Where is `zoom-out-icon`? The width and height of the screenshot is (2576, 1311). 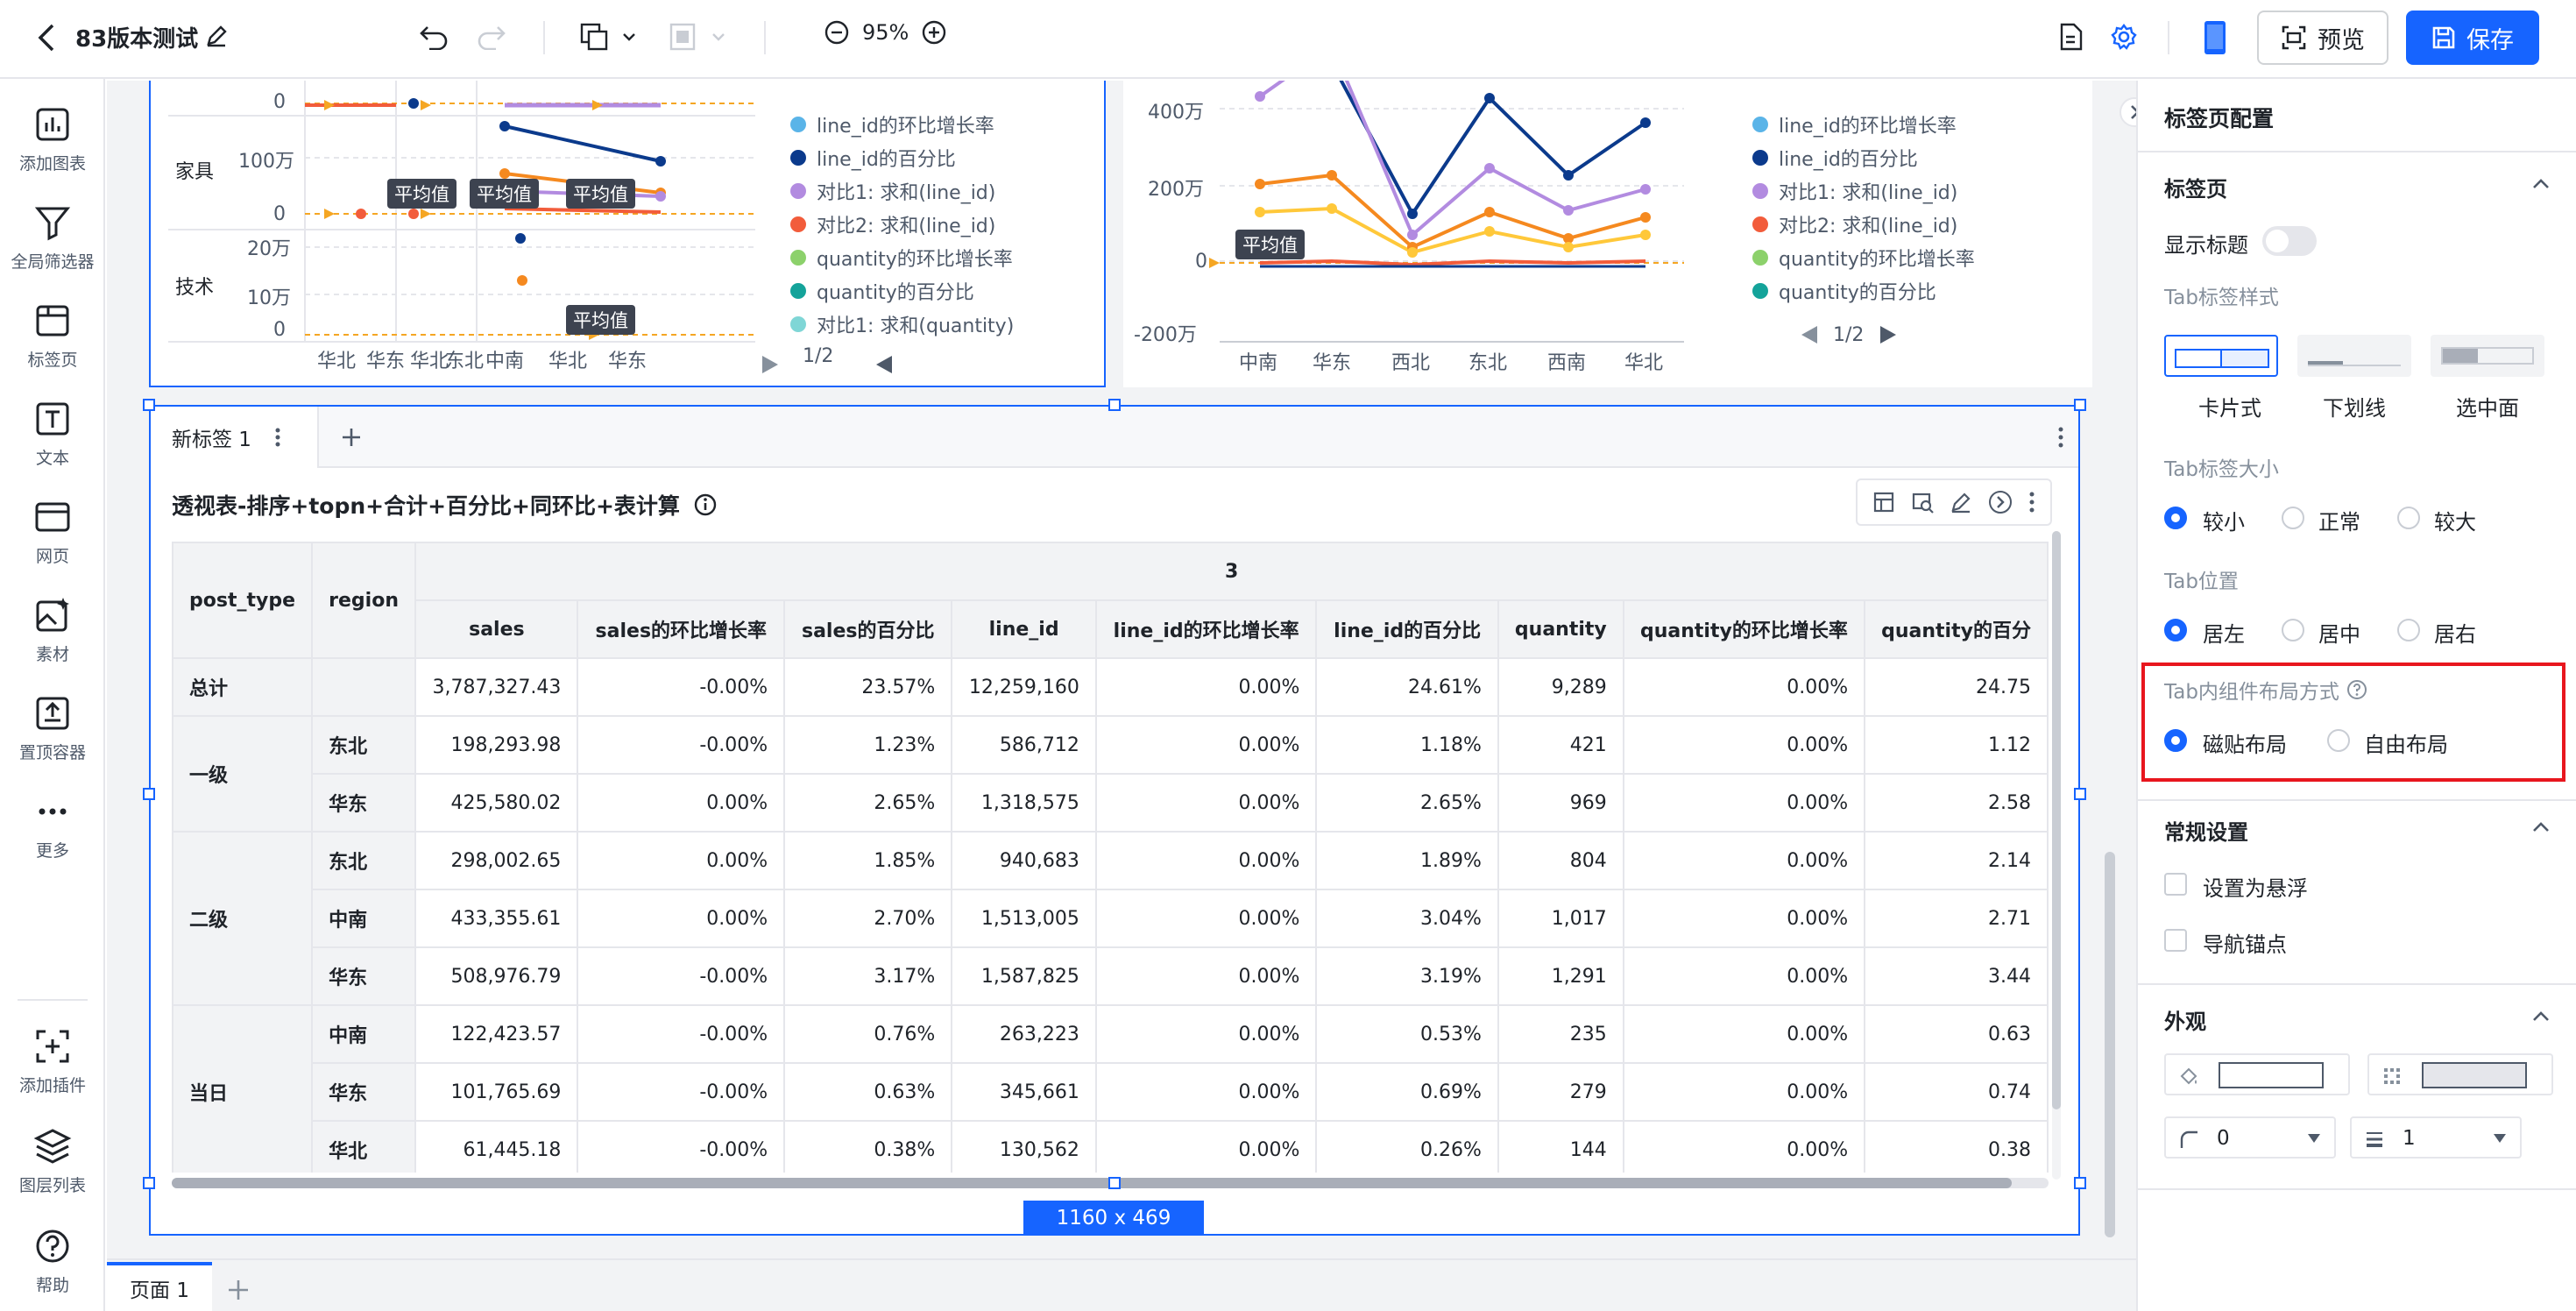
zoom-out-icon is located at coordinates (837, 32).